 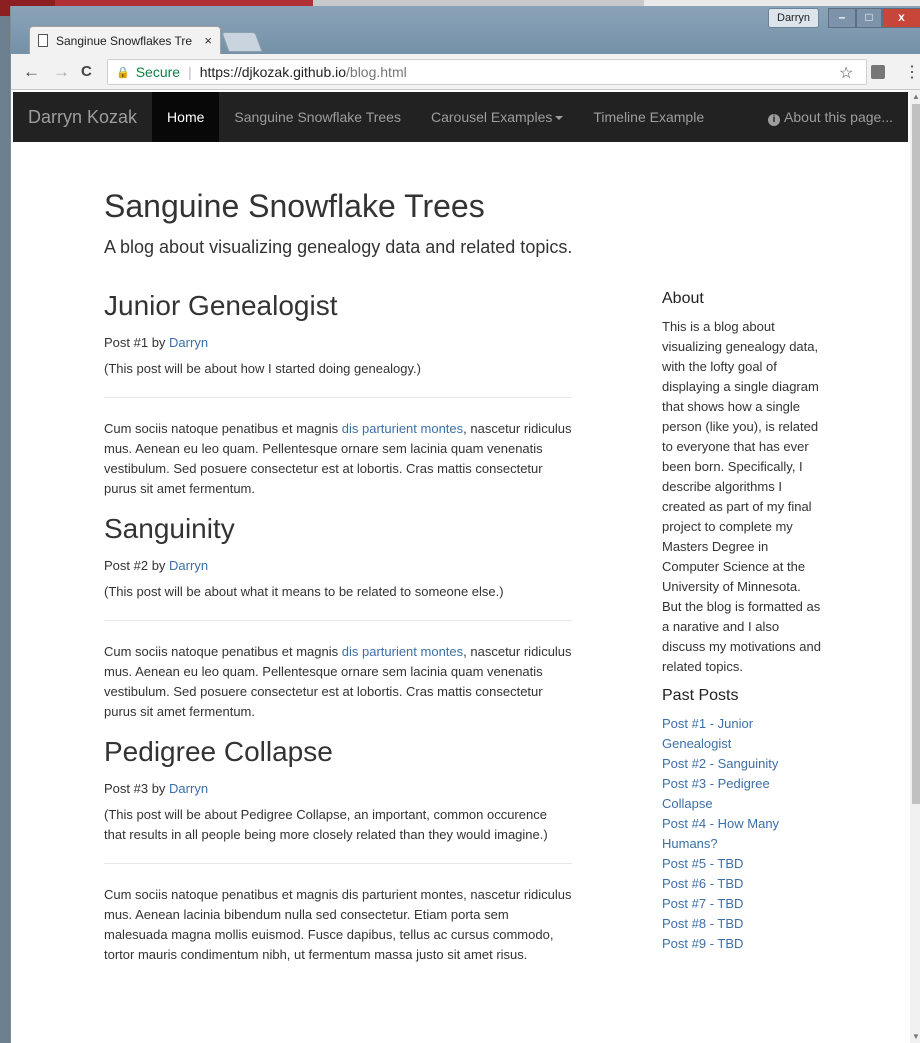 I want to click on menu-icon: ⋮, so click(x=912, y=72).